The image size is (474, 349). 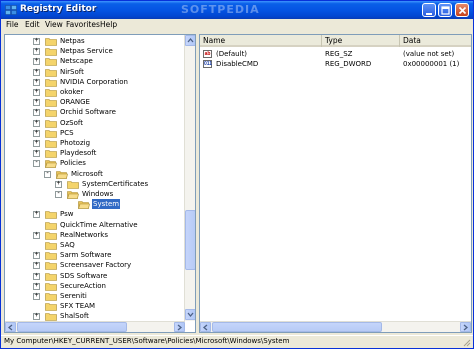 I want to click on tree-item: + Sereniti, so click(x=95, y=296).